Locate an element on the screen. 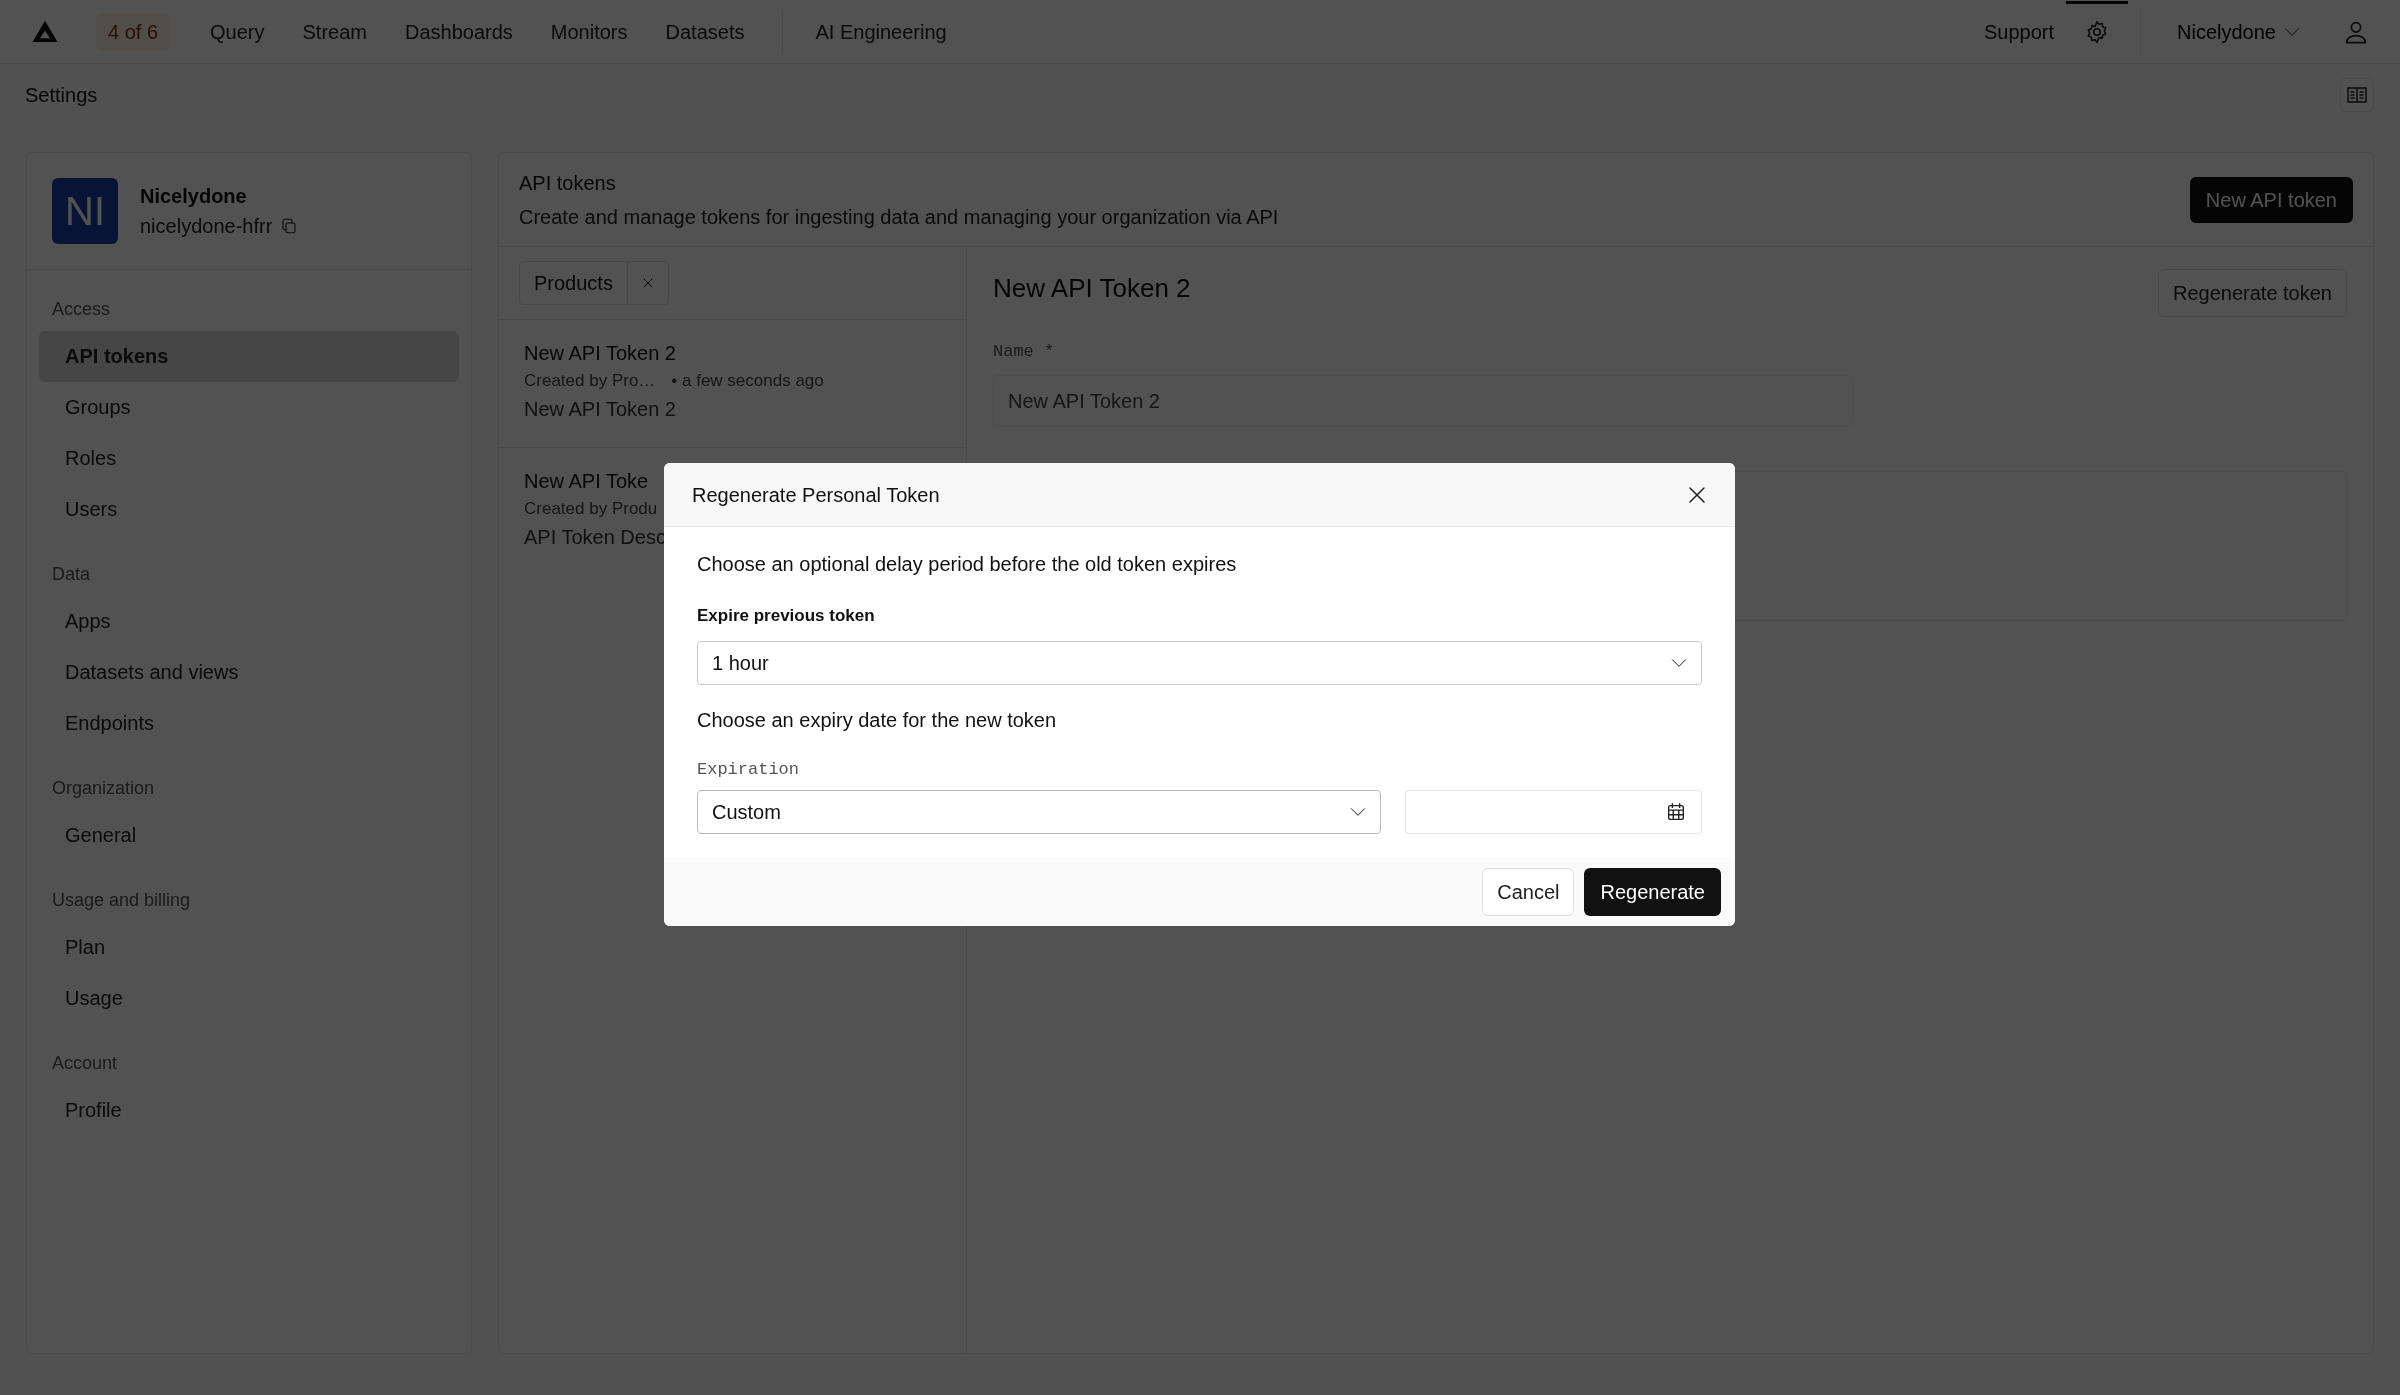 The height and width of the screenshot is (1395, 2400). page-title: Settings is located at coordinates (61, 95).